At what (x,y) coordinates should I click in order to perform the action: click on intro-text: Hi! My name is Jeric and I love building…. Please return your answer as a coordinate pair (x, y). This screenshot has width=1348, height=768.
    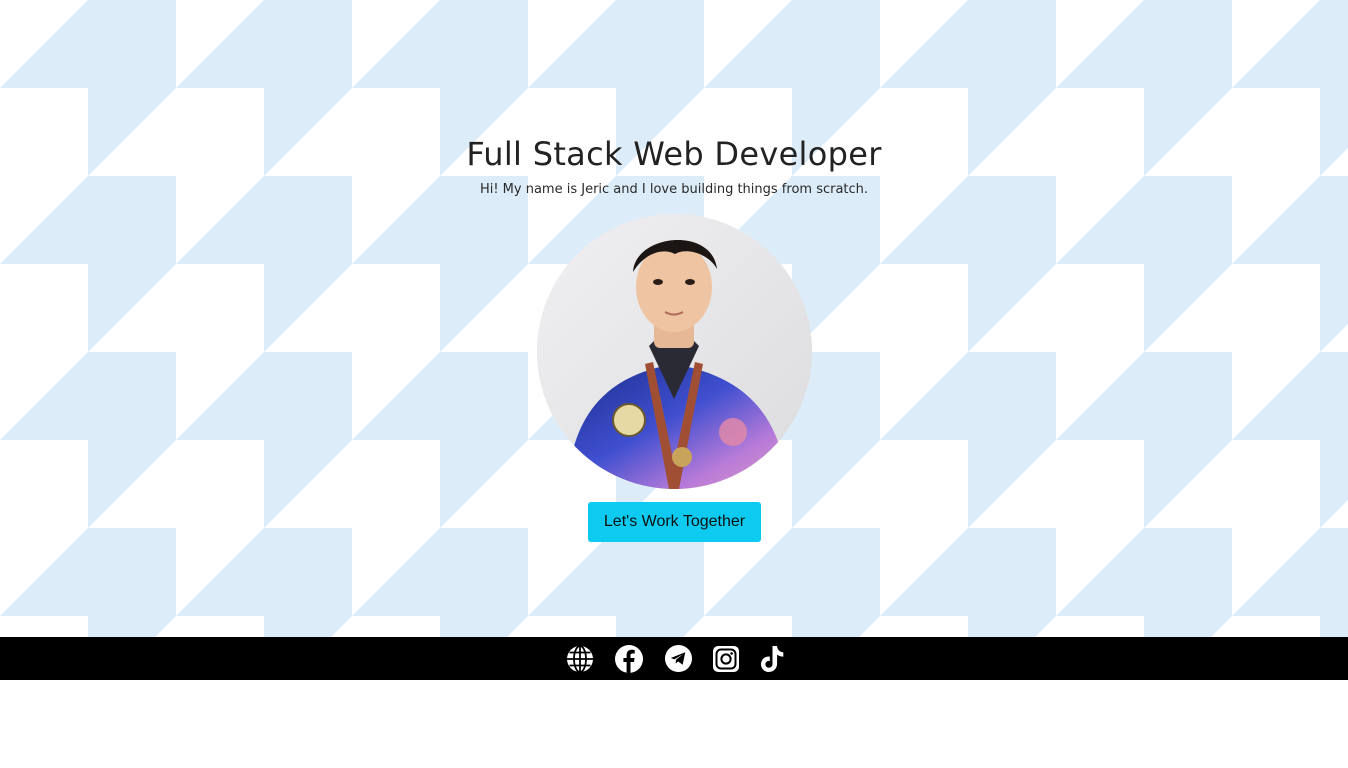
    Looking at the image, I should click on (674, 189).